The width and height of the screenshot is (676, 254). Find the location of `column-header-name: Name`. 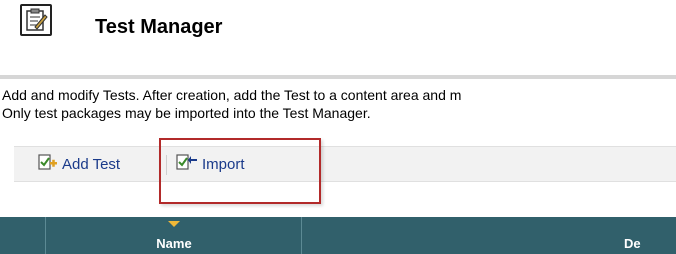

column-header-name: Name is located at coordinates (174, 235).